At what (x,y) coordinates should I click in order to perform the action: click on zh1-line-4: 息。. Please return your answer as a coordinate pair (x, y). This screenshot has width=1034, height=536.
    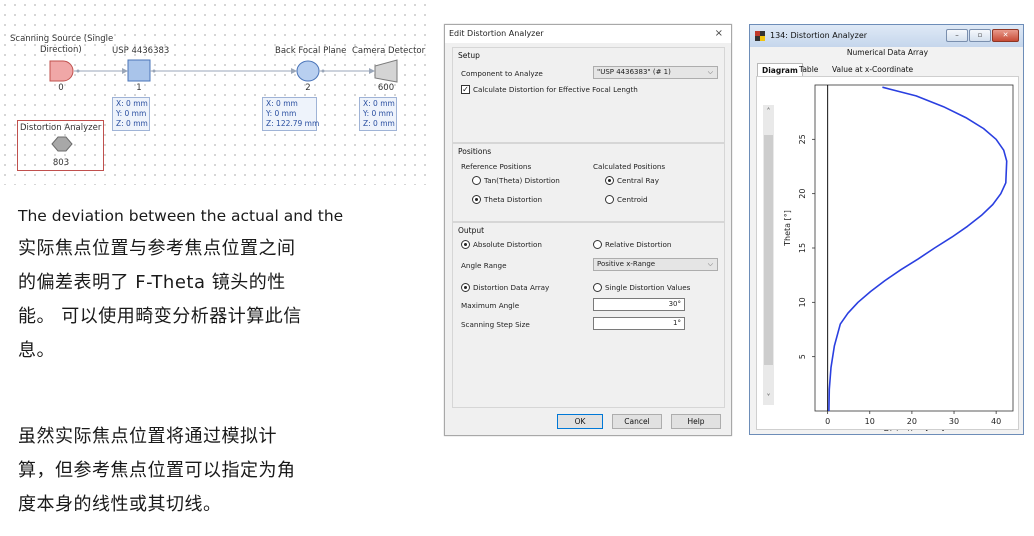
    Looking at the image, I should click on (36, 350).